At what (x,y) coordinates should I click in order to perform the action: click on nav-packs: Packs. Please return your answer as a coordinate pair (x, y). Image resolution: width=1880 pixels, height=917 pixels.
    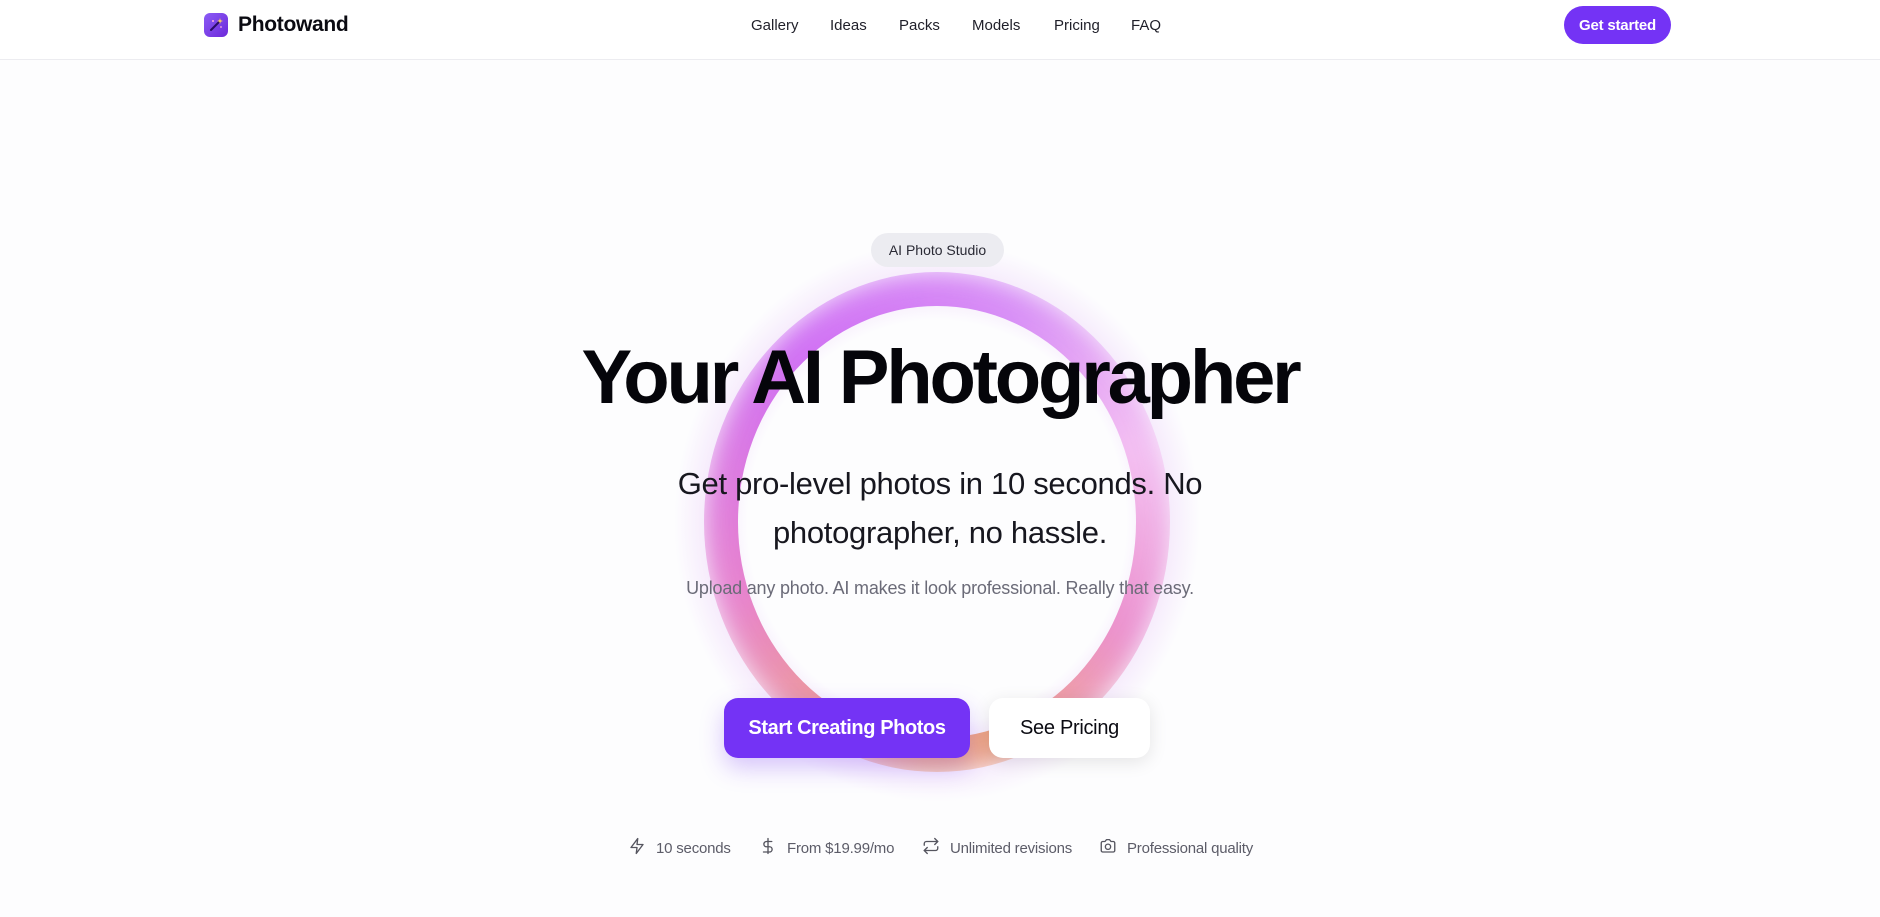
    Looking at the image, I should click on (919, 25).